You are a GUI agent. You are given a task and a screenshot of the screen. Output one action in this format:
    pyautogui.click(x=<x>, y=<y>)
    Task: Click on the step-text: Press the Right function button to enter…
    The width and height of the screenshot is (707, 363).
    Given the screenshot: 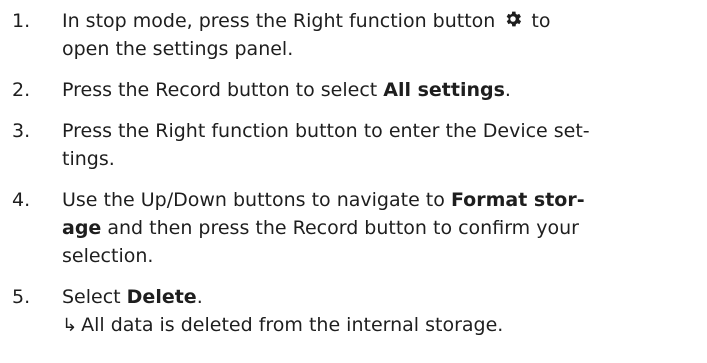 What is the action you would take?
    pyautogui.click(x=362, y=145)
    